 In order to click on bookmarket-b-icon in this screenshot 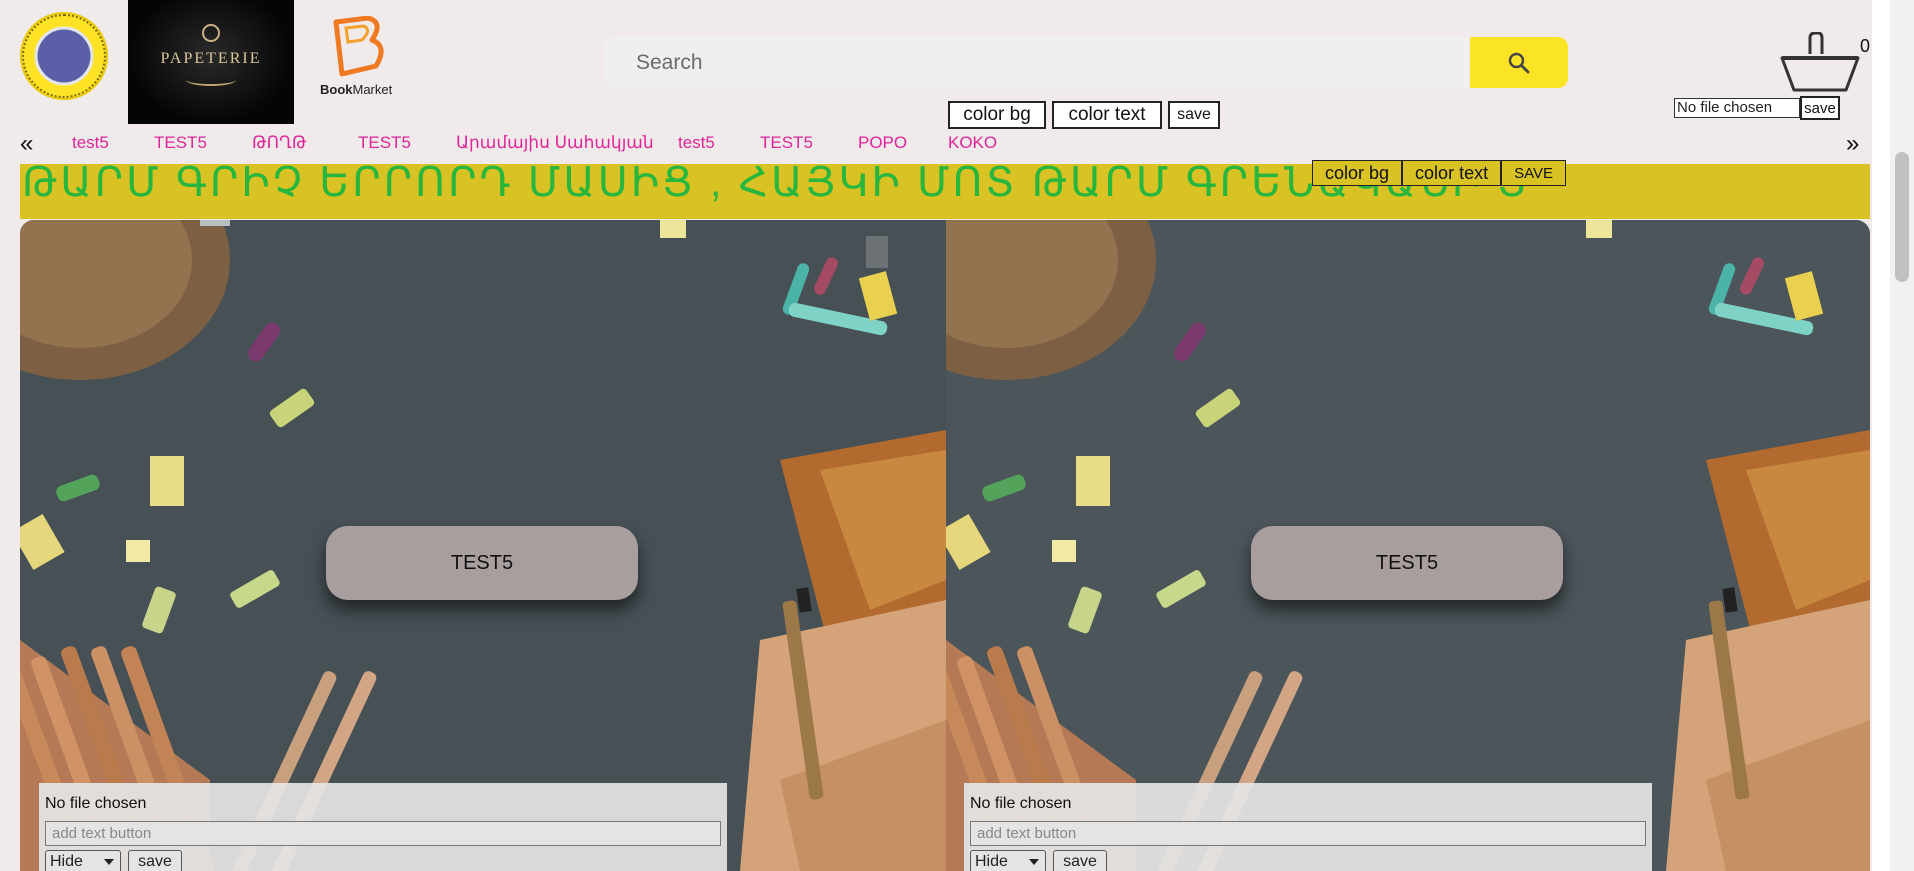, I will do `click(358, 46)`.